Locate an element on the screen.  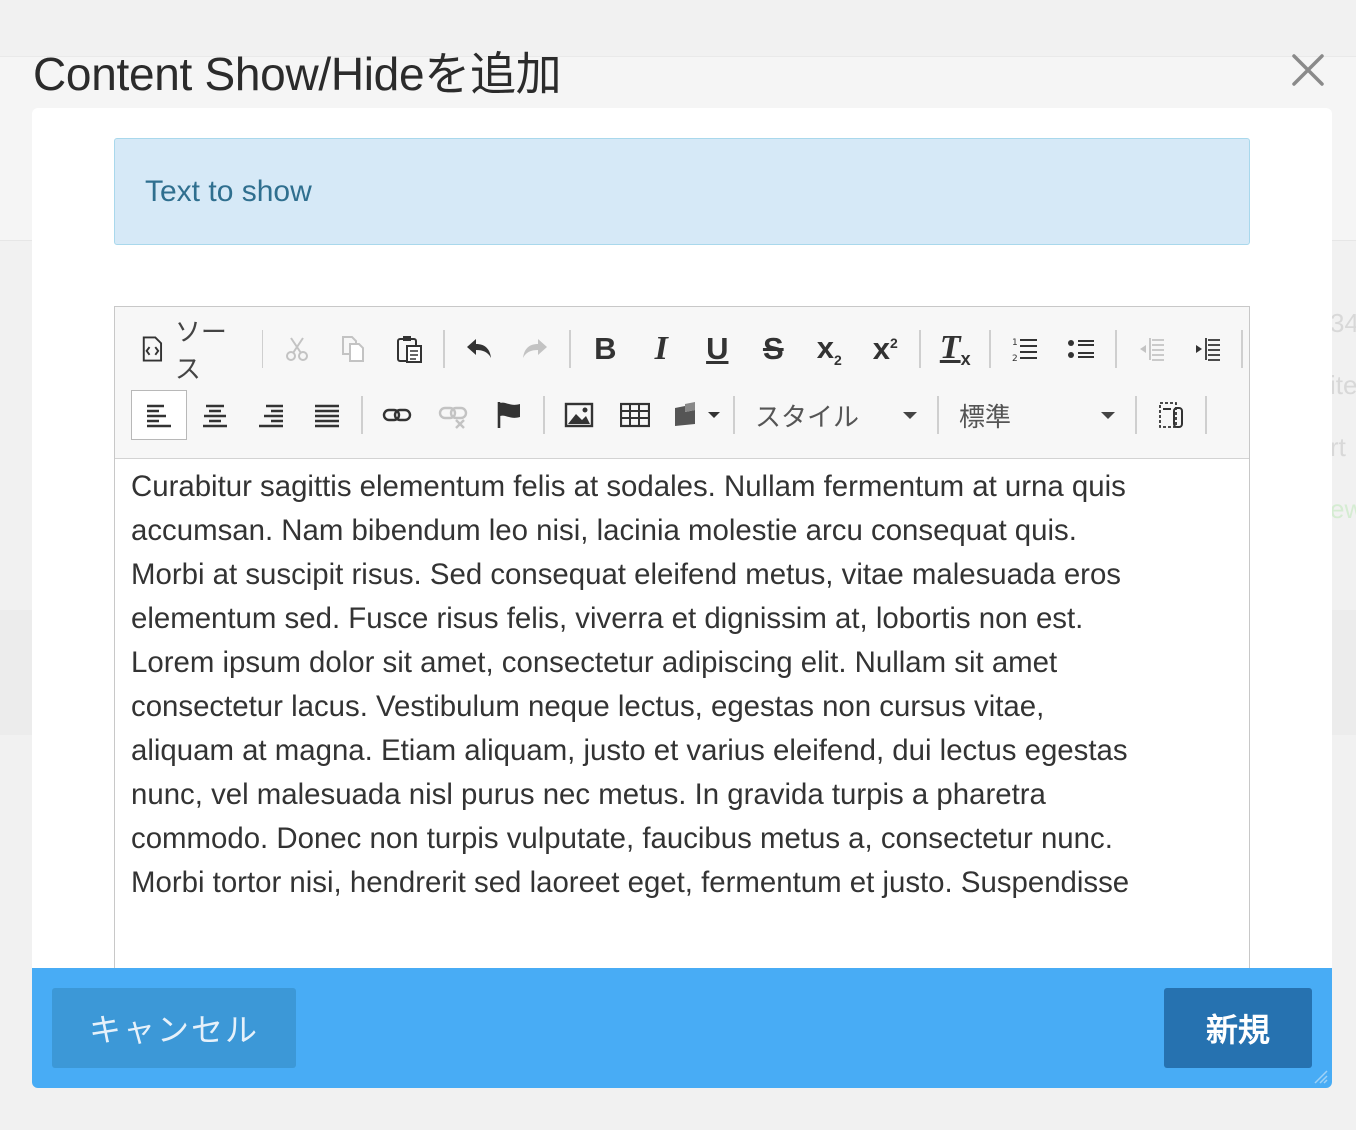
cut-button is located at coordinates (297, 349).